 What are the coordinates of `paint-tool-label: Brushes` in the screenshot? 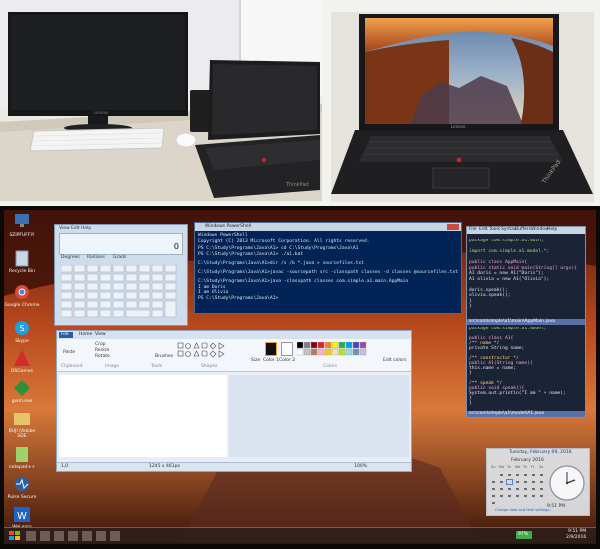 It's located at (164, 357).